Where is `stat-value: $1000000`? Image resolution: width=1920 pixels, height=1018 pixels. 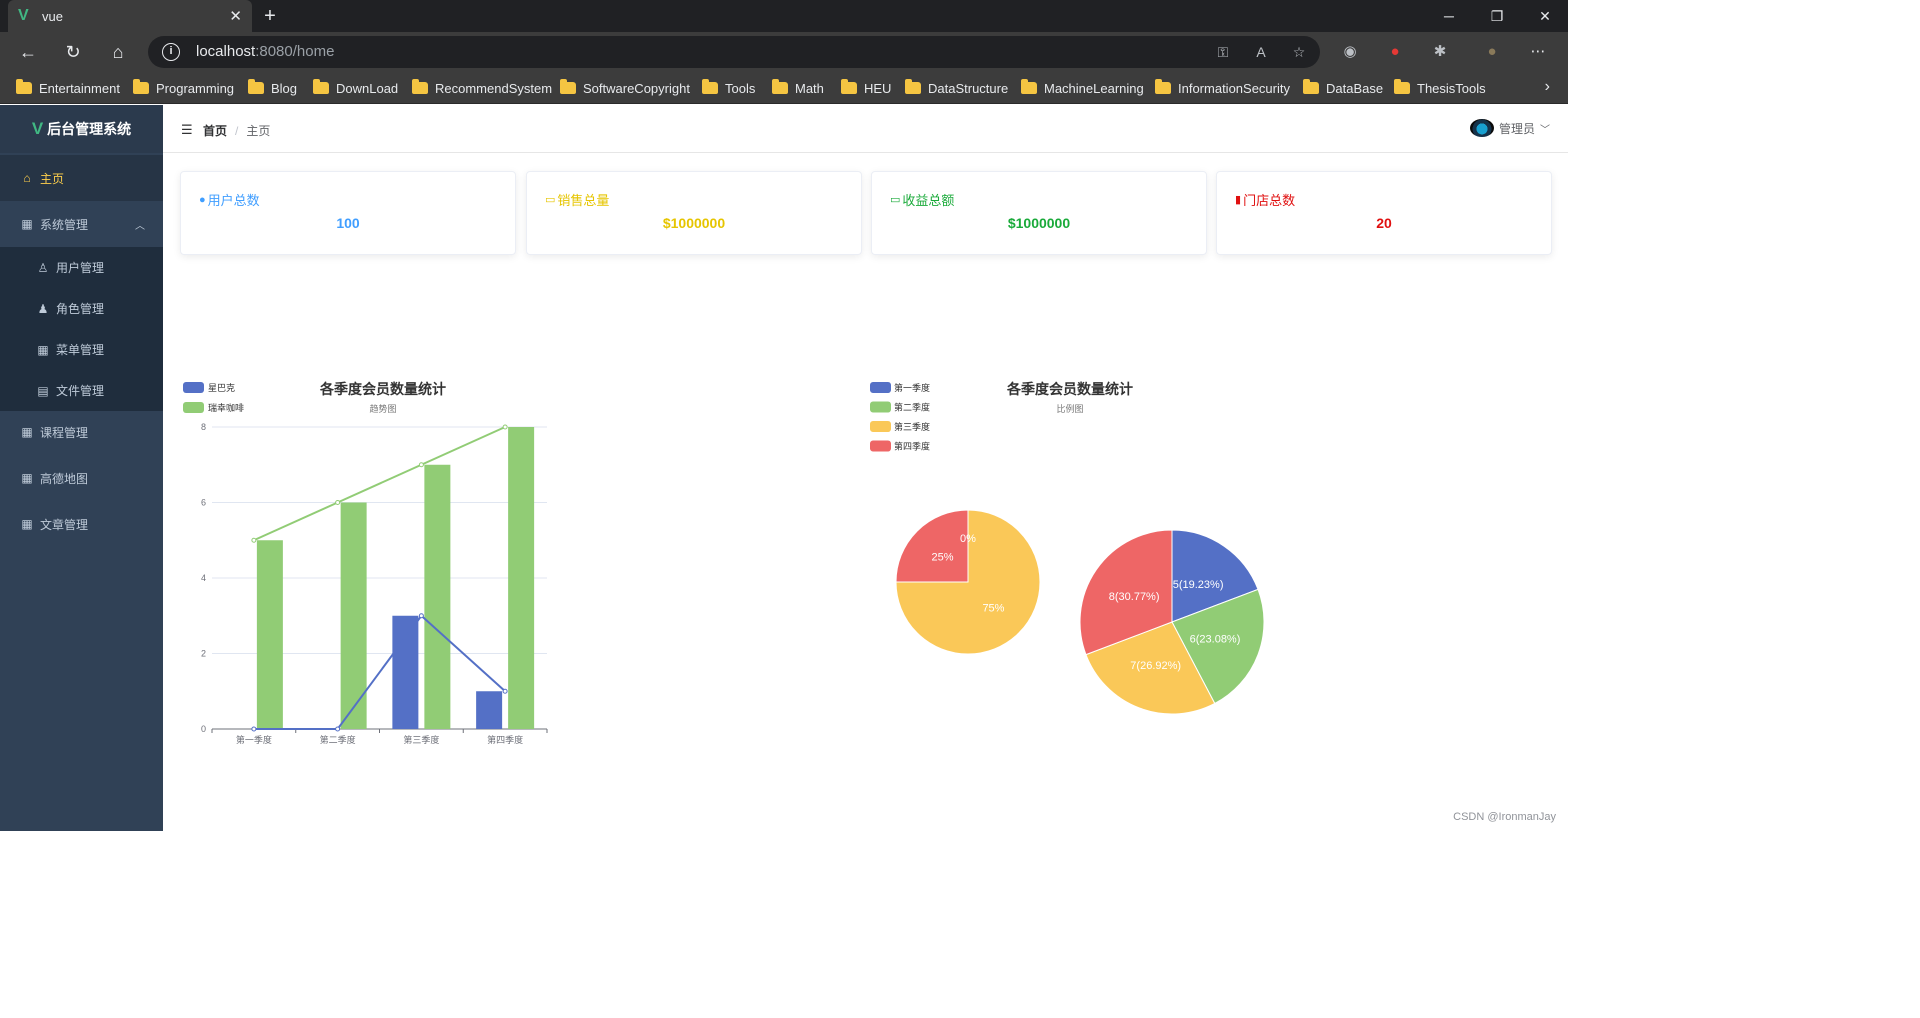 stat-value: $1000000 is located at coordinates (1039, 223).